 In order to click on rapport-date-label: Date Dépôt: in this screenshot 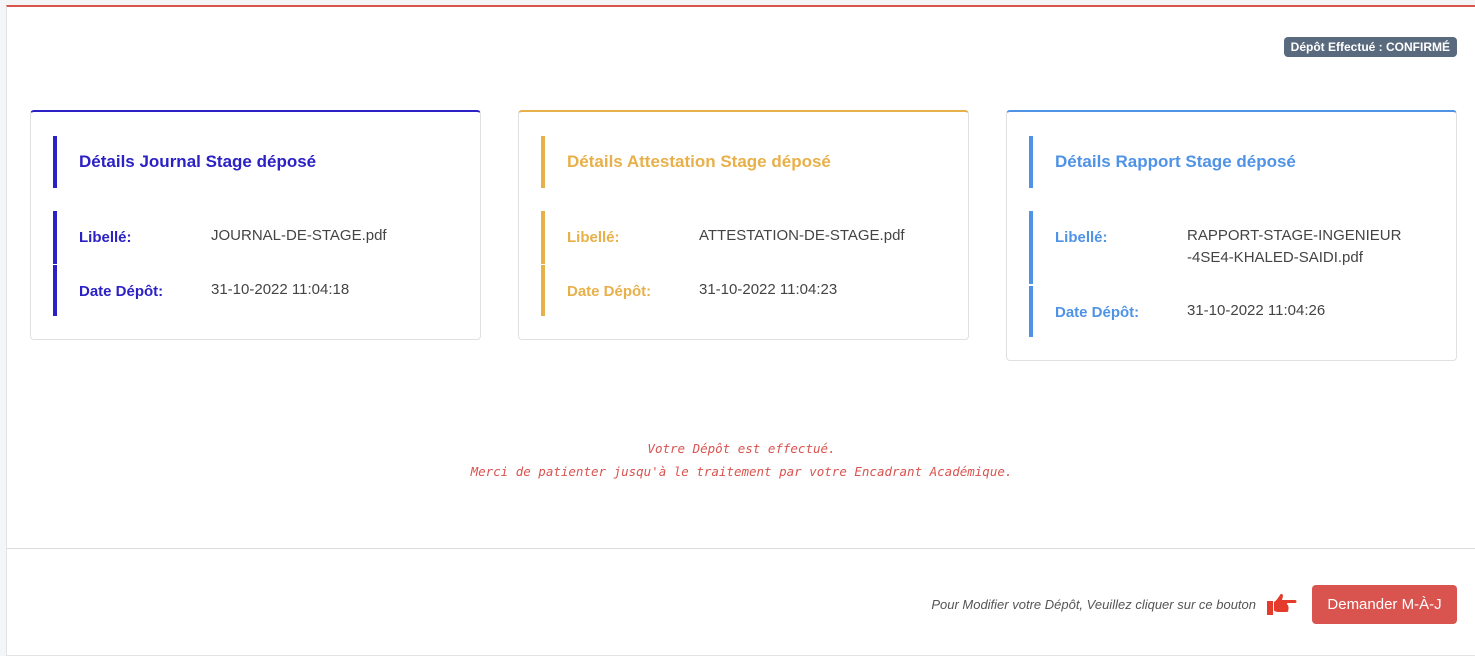, I will do `click(1097, 312)`.